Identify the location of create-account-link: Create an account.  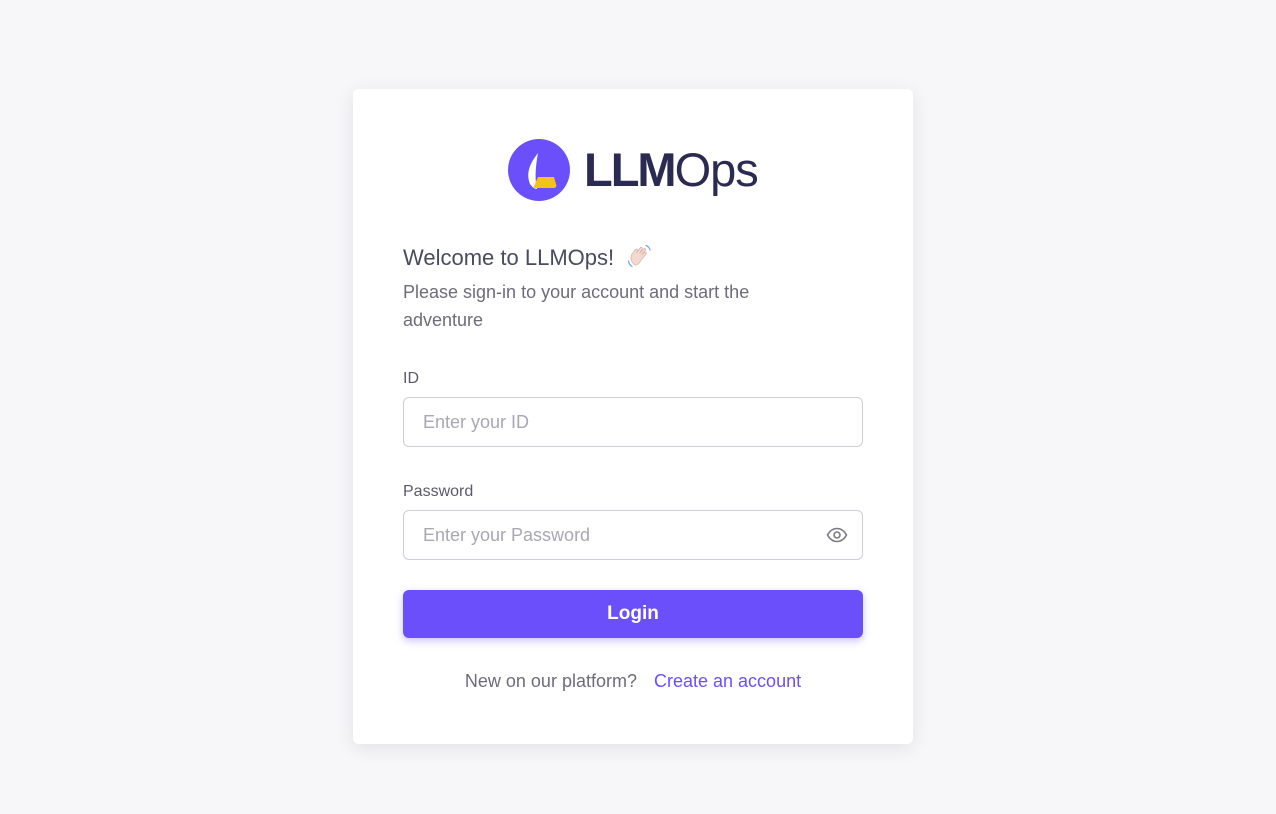
(727, 681).